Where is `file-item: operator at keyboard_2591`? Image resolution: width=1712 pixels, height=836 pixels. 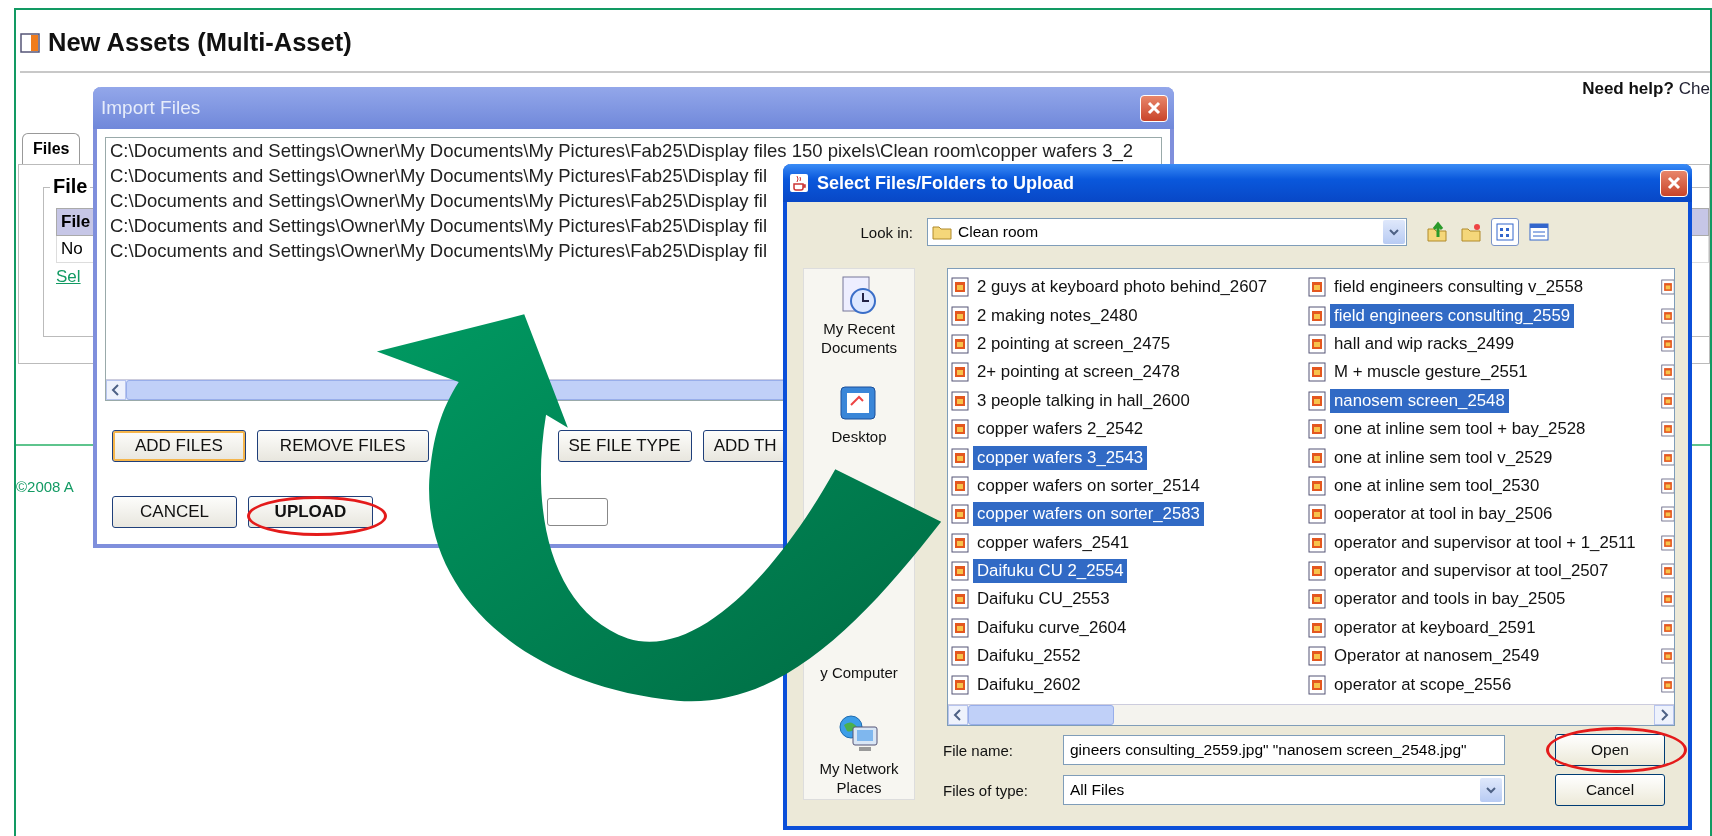 file-item: operator at keyboard_2591 is located at coordinates (1484, 628).